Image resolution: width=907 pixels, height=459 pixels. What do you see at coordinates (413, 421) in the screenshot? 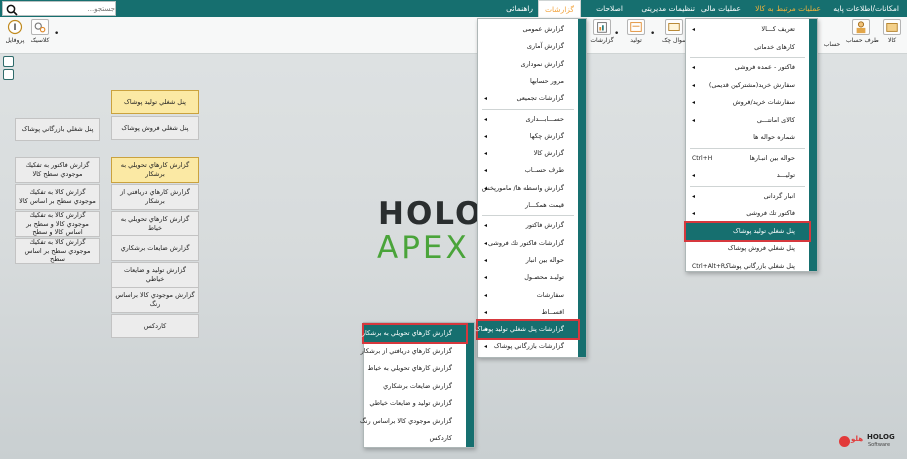
I see `submenu-item: گزارش موجودي كالا براساس رنگ` at bounding box center [413, 421].